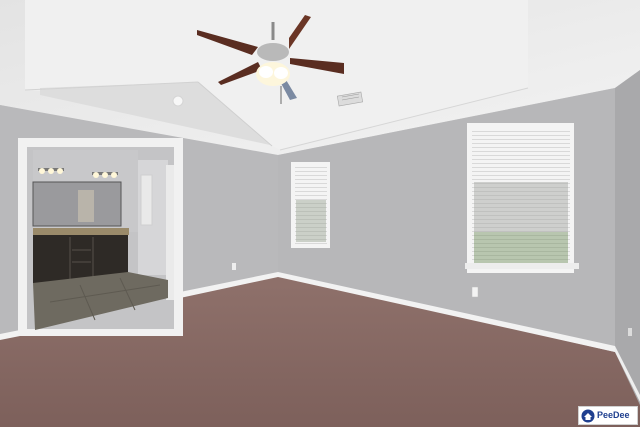 This screenshot has height=427, width=640. I want to click on bathroom-door, so click(170, 232).